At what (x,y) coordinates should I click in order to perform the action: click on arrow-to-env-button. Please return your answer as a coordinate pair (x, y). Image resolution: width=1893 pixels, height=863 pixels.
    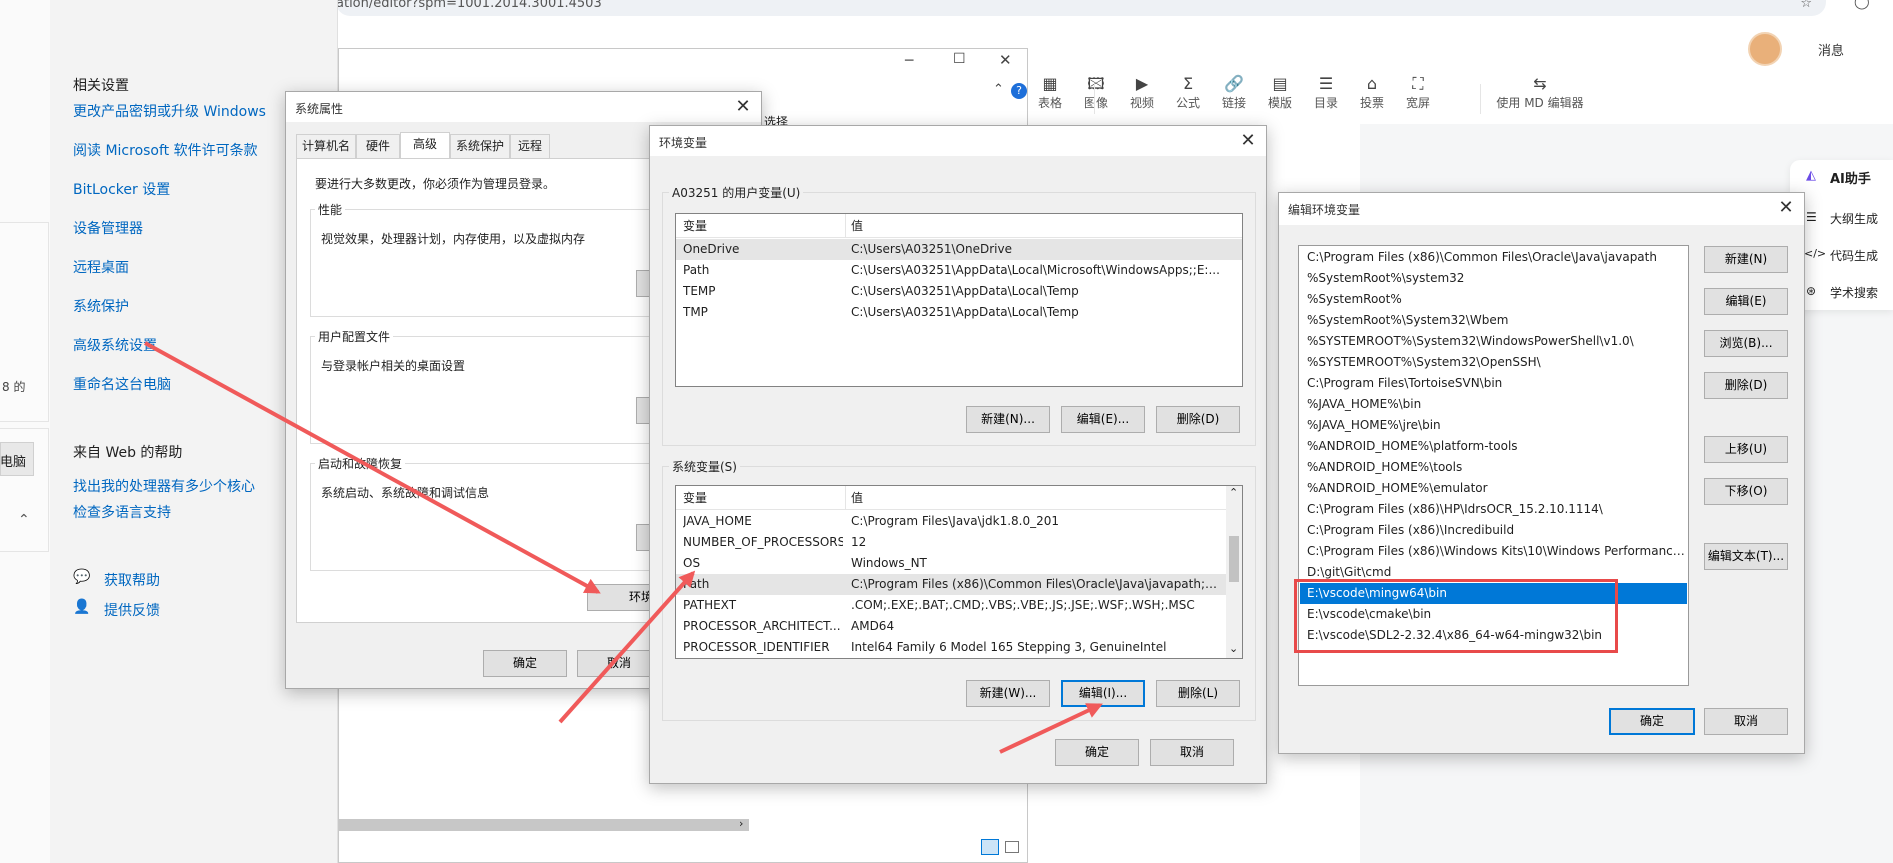
    Looking at the image, I should click on (372, 467).